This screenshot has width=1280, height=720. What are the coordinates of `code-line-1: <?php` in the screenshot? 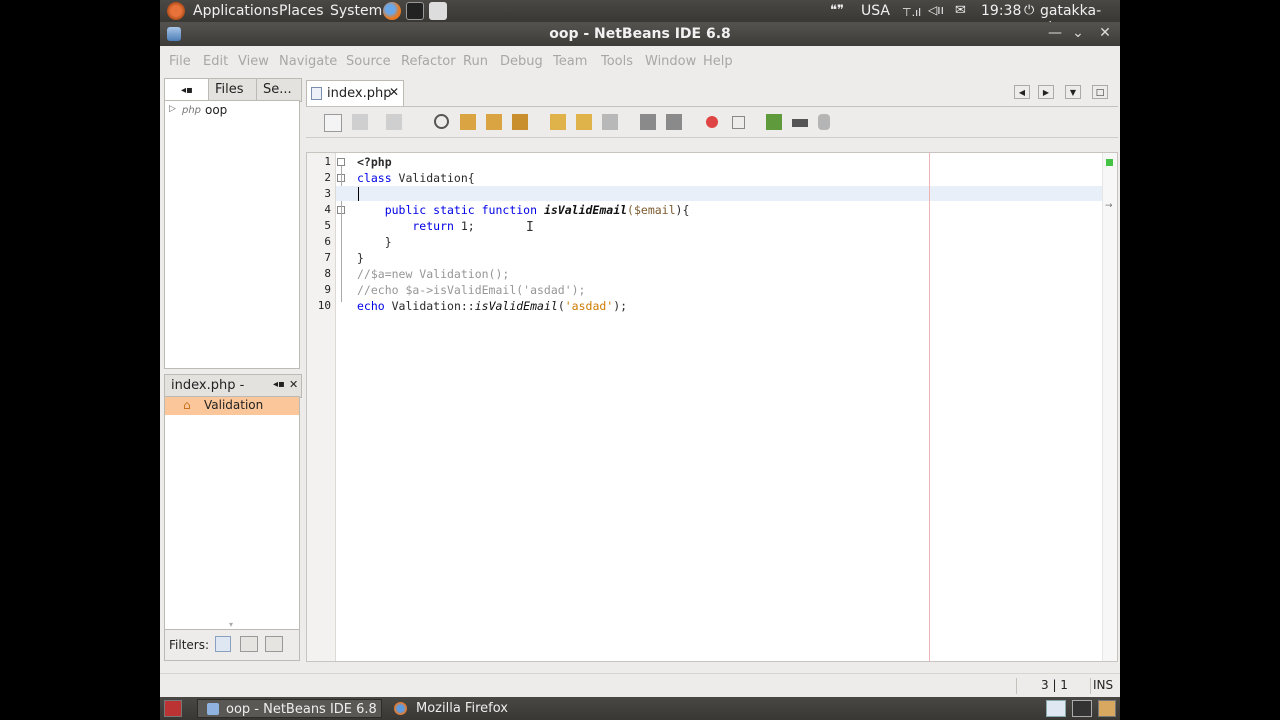 It's located at (374, 162).